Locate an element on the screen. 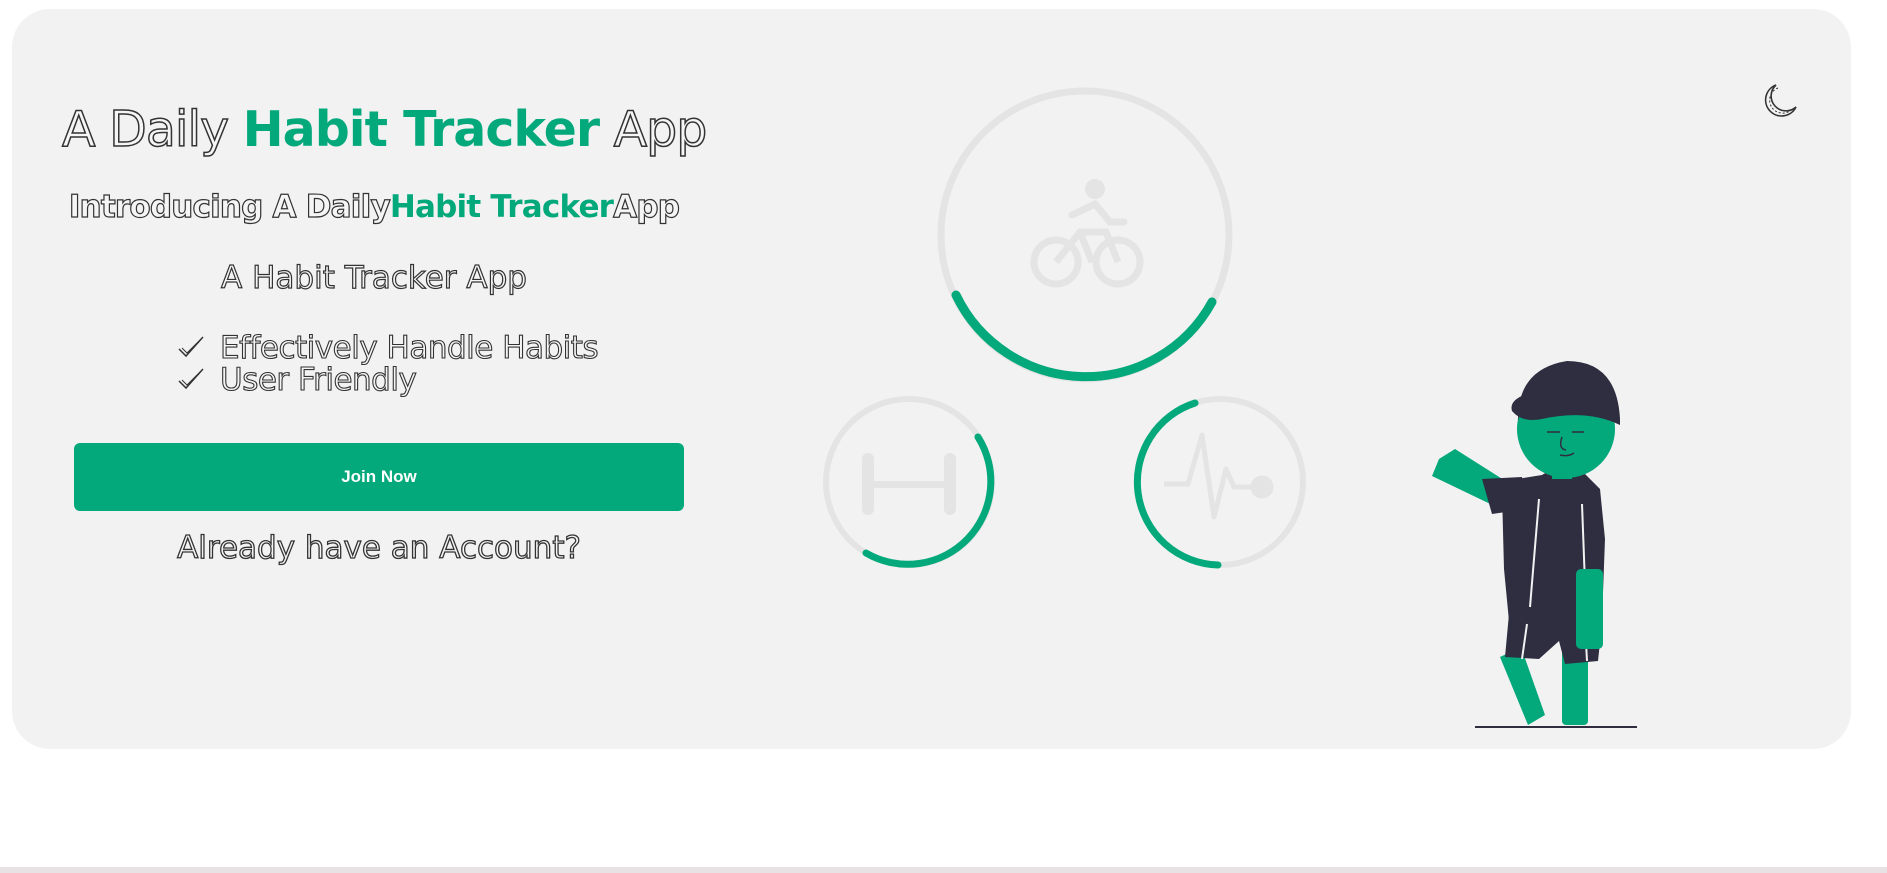  cycling-ring is located at coordinates (1085, 235).